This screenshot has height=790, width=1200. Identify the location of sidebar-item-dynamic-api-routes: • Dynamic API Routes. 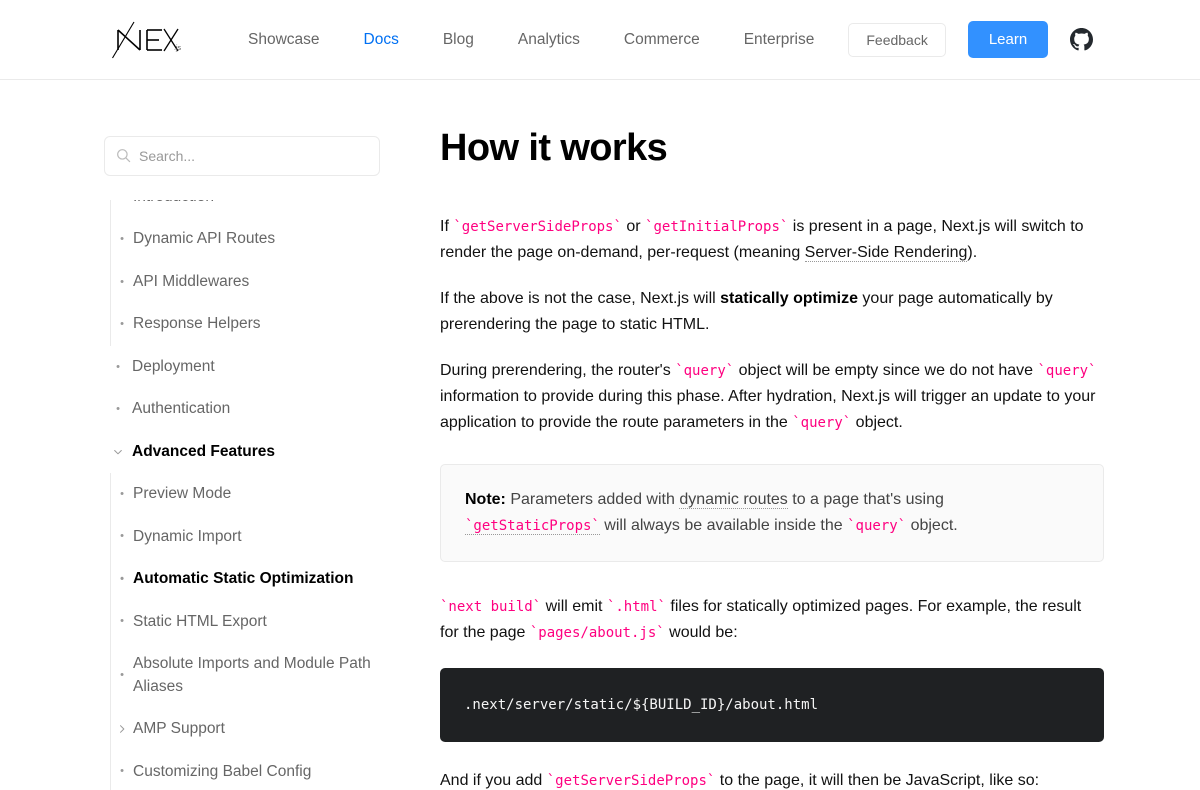
(255, 239).